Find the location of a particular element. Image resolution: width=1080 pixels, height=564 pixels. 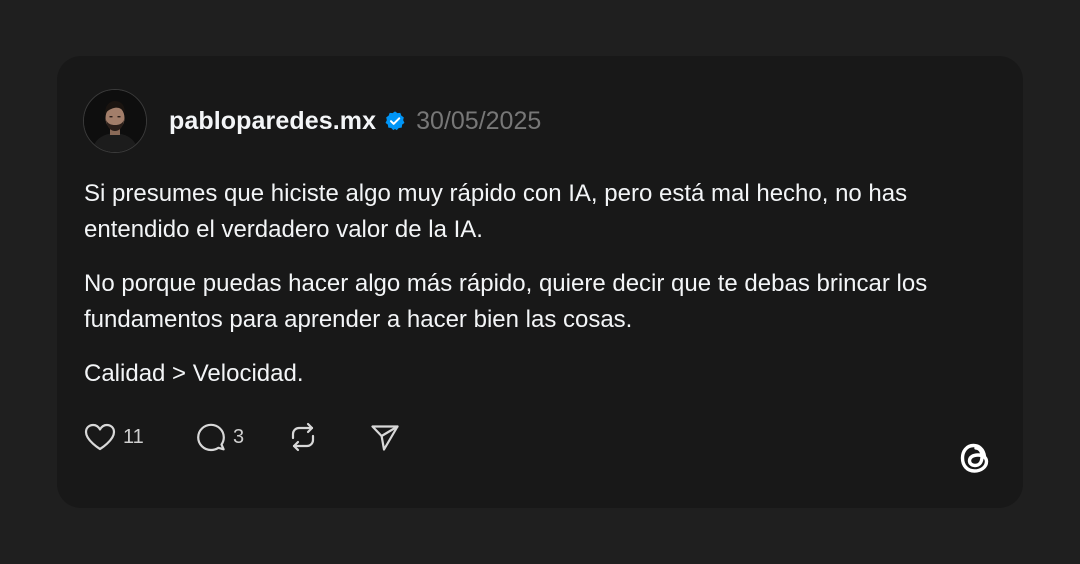

post-actions: 11 3 is located at coordinates (242, 437).